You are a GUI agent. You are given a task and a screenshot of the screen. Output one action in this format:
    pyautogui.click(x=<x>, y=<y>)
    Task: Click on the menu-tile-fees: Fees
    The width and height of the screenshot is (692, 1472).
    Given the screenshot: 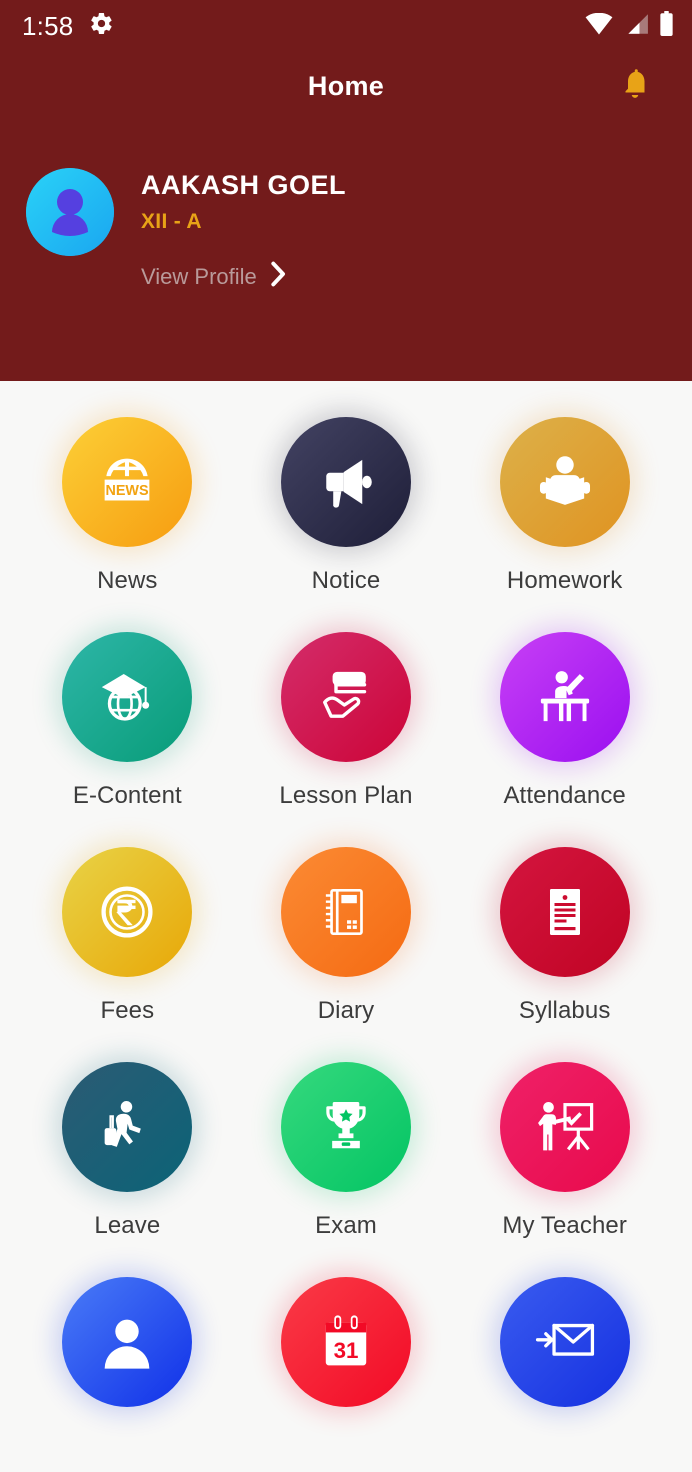 What is the action you would take?
    pyautogui.click(x=127, y=934)
    